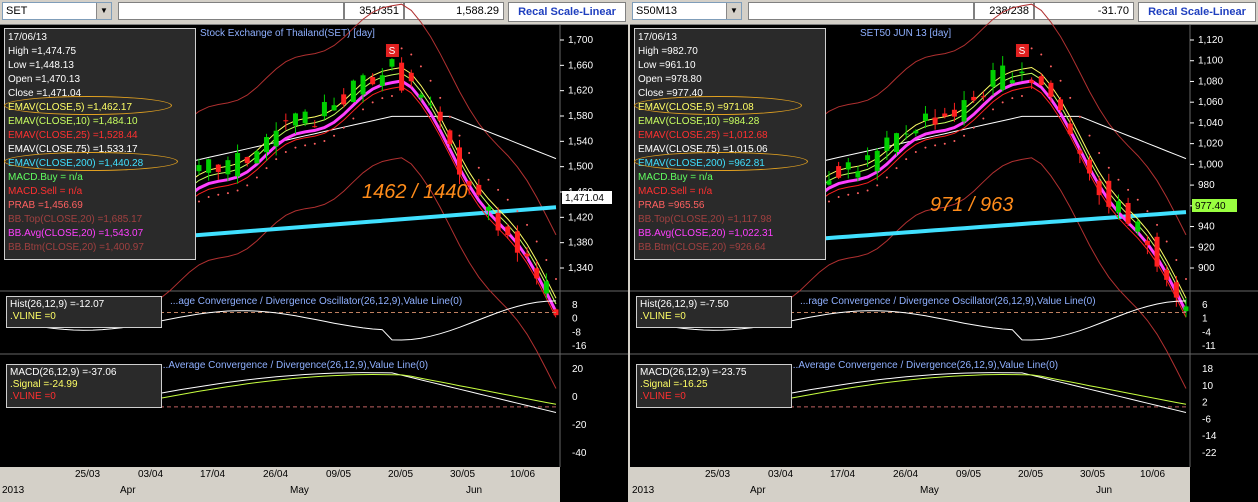 This screenshot has height=502, width=1258. I want to click on info-prab: PRAB =1,456.69, so click(45, 205).